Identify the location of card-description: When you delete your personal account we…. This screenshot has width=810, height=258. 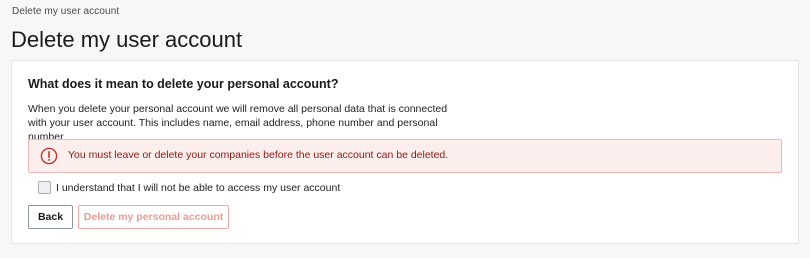
(238, 123).